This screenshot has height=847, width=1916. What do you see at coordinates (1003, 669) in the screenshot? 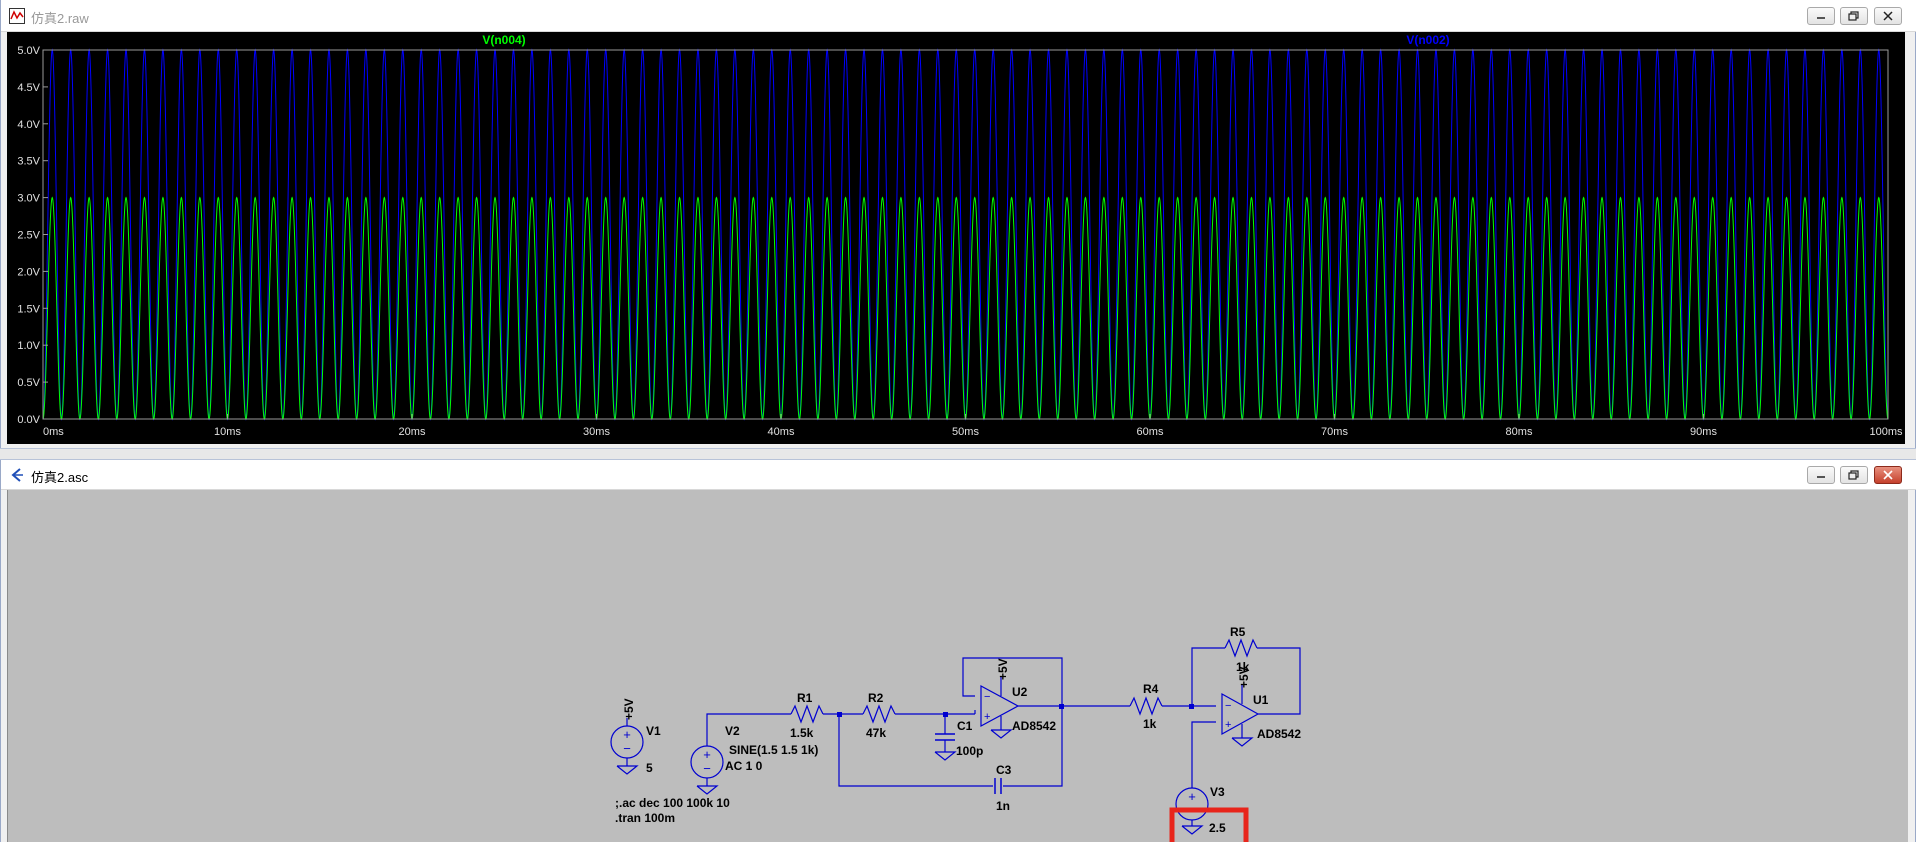
I see `u2-supply-label: +5V` at bounding box center [1003, 669].